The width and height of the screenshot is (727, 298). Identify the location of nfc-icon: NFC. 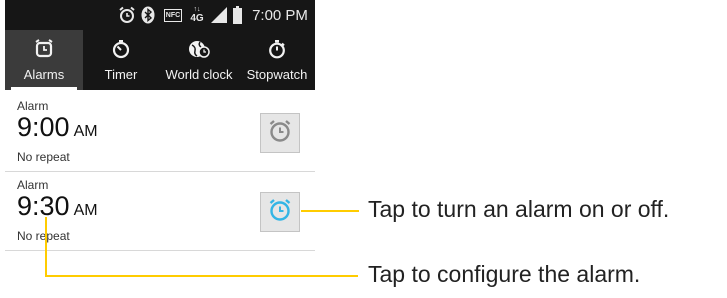
(173, 15).